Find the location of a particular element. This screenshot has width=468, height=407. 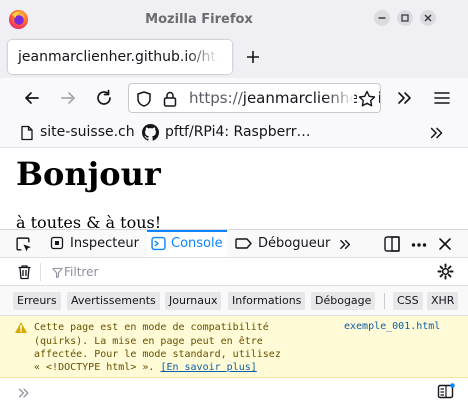

bookmark-star-icon is located at coordinates (367, 99).